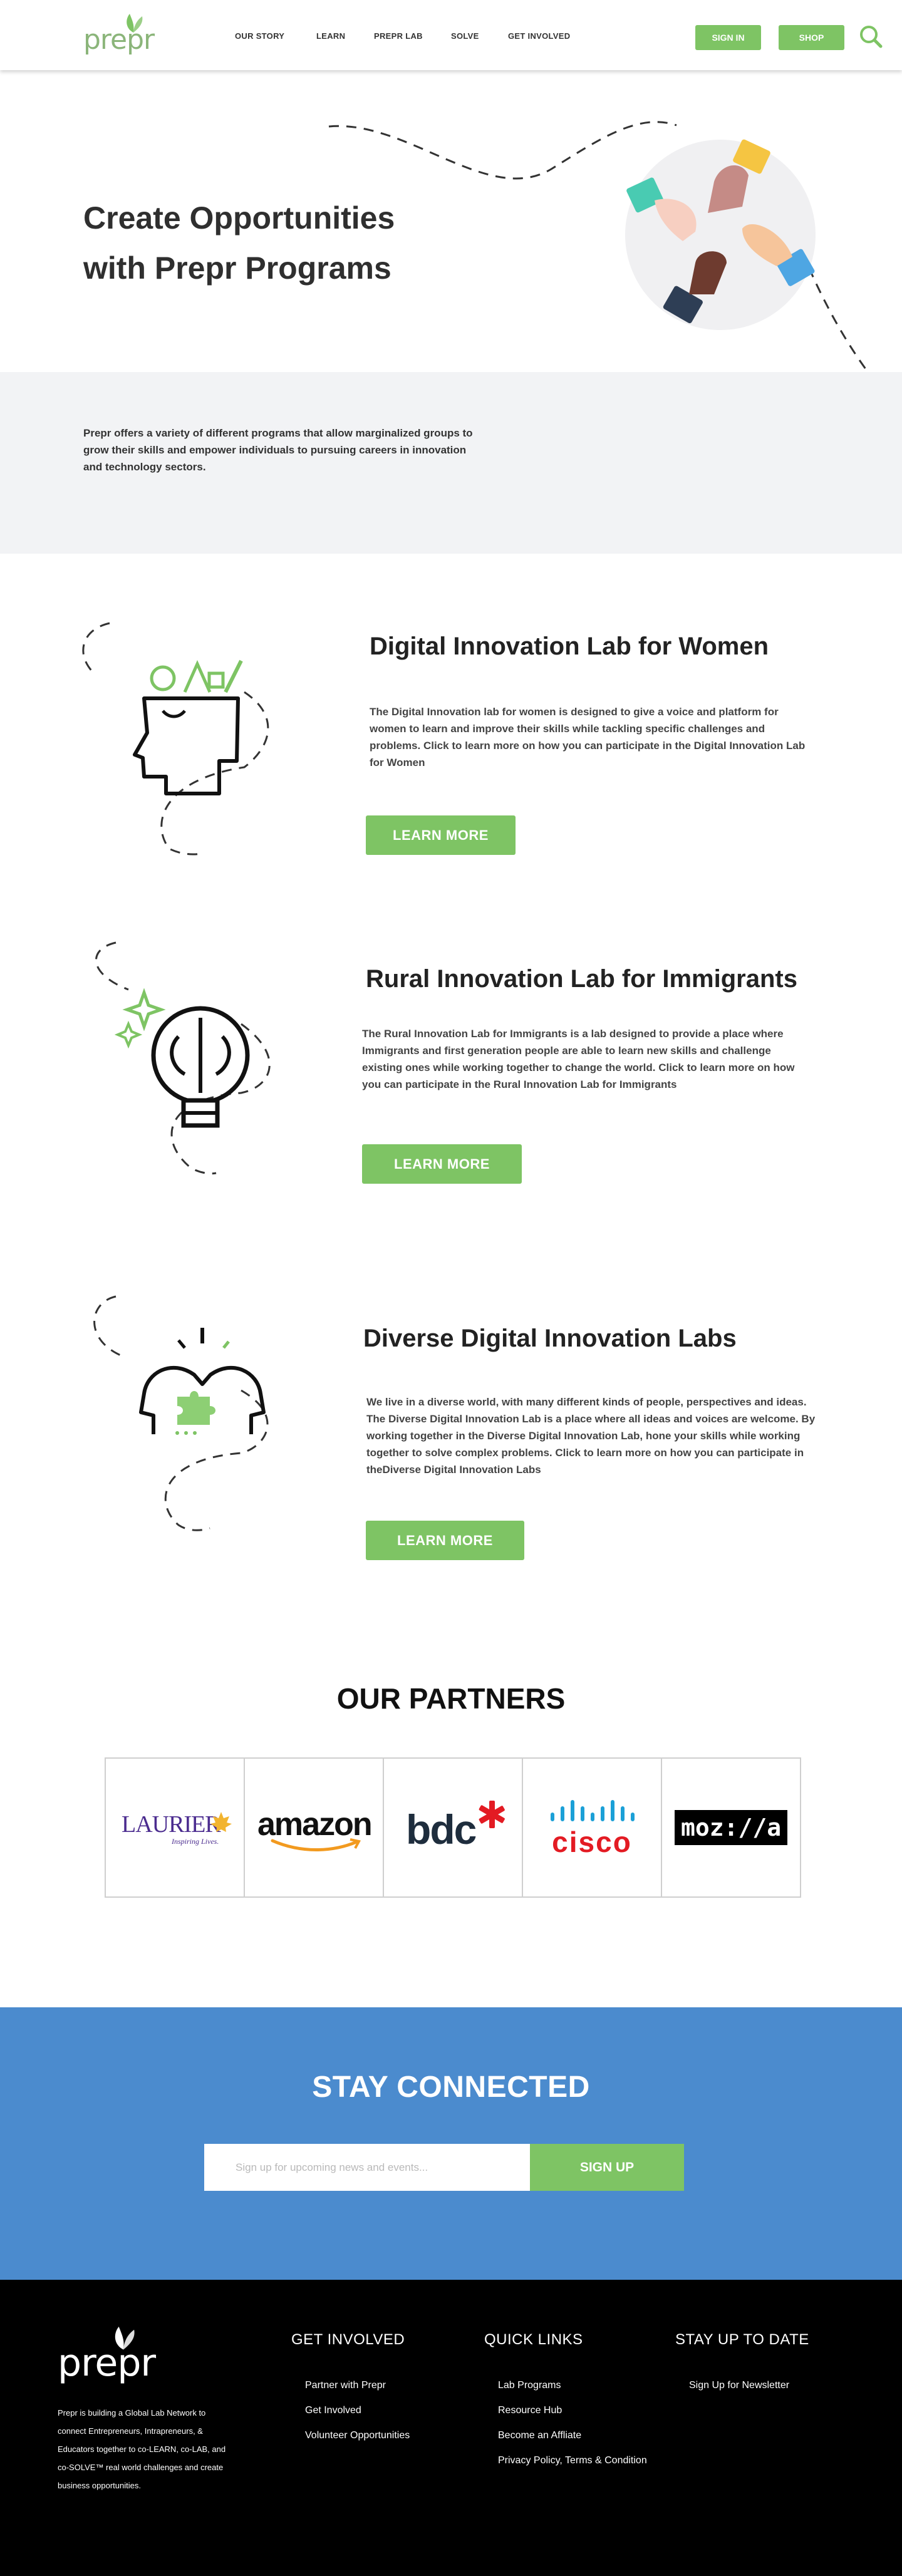 This screenshot has width=902, height=2576. What do you see at coordinates (367, 2167) in the screenshot?
I see `newsletter-email-input` at bounding box center [367, 2167].